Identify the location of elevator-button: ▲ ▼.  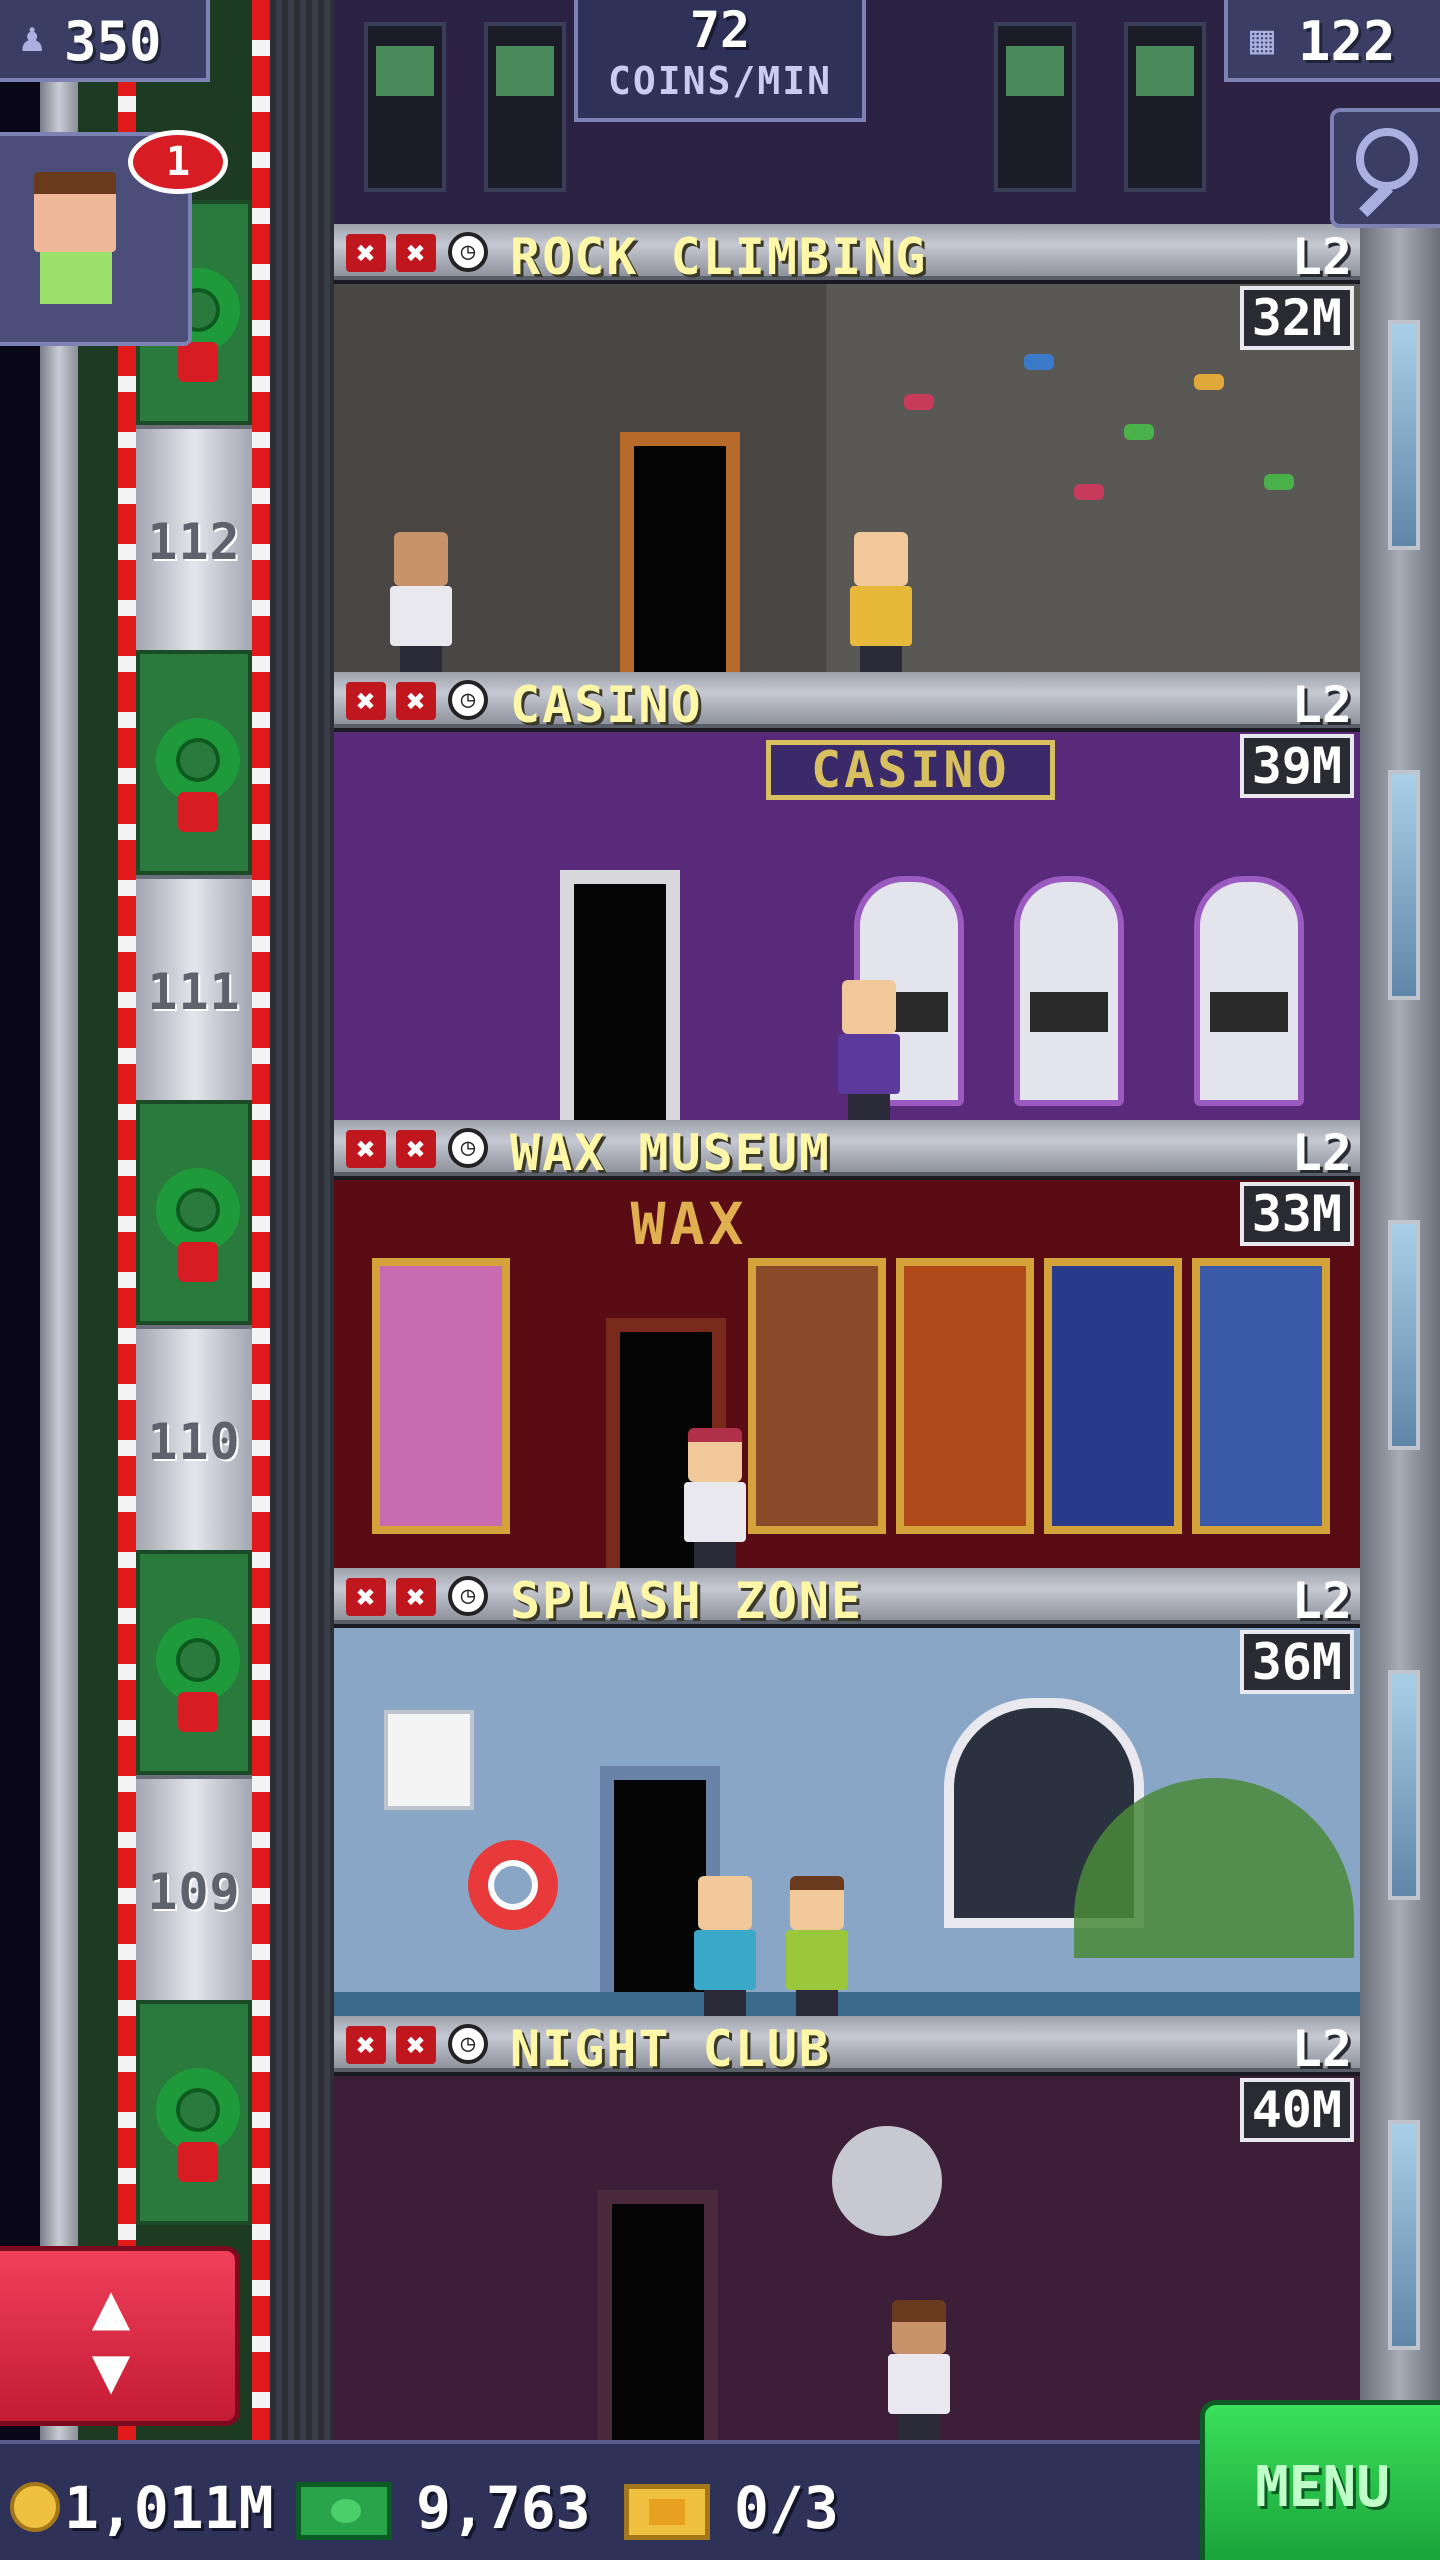
(120, 2336).